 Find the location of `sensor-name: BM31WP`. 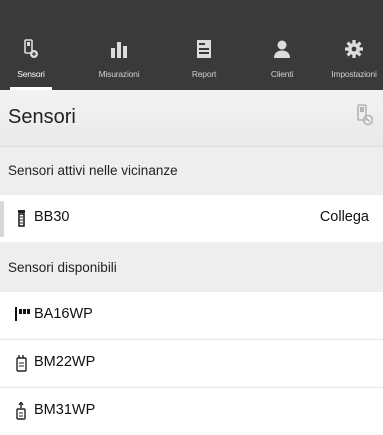

sensor-name: BM31WP is located at coordinates (65, 410).